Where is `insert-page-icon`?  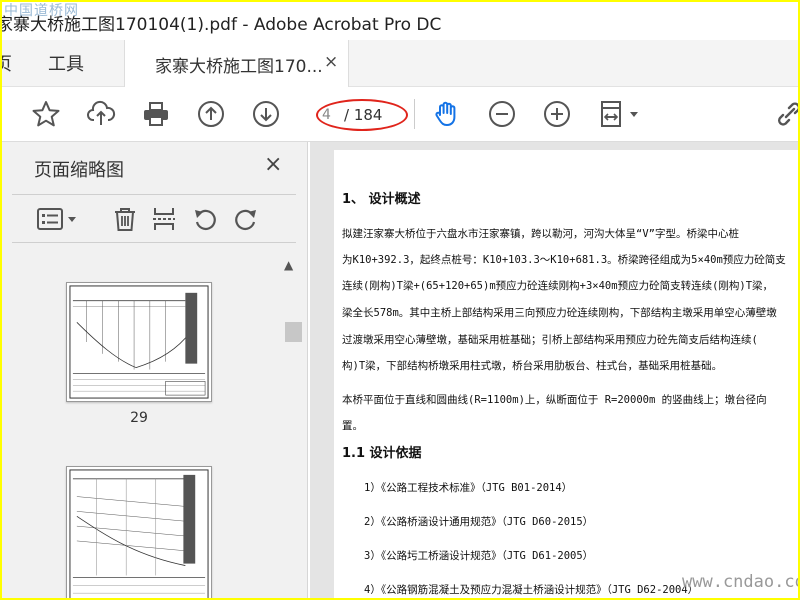 insert-page-icon is located at coordinates (164, 219).